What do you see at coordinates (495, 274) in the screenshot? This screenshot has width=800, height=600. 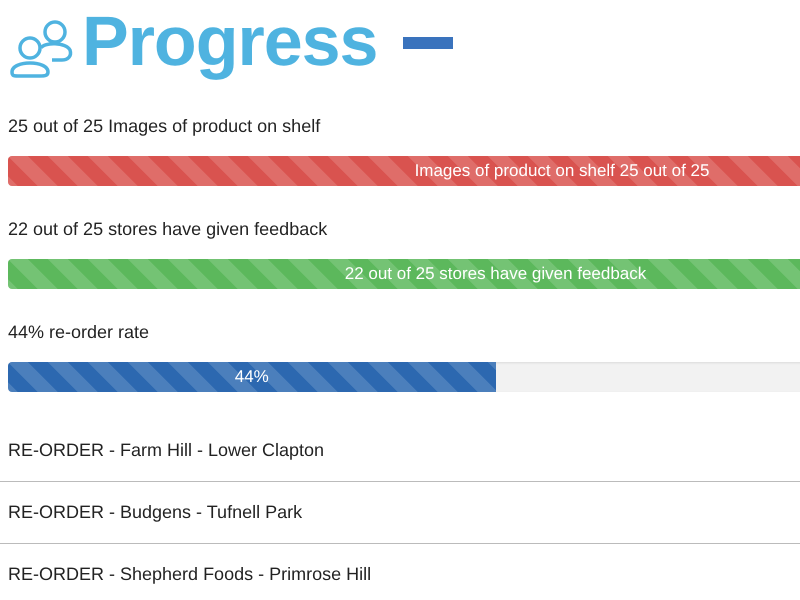 I see `progress-text: 22 out of 25 stores have given feedback` at bounding box center [495, 274].